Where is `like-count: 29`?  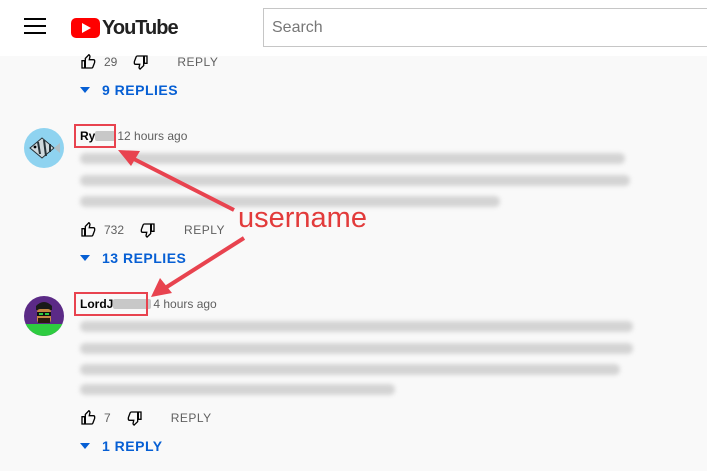 like-count: 29 is located at coordinates (111, 62).